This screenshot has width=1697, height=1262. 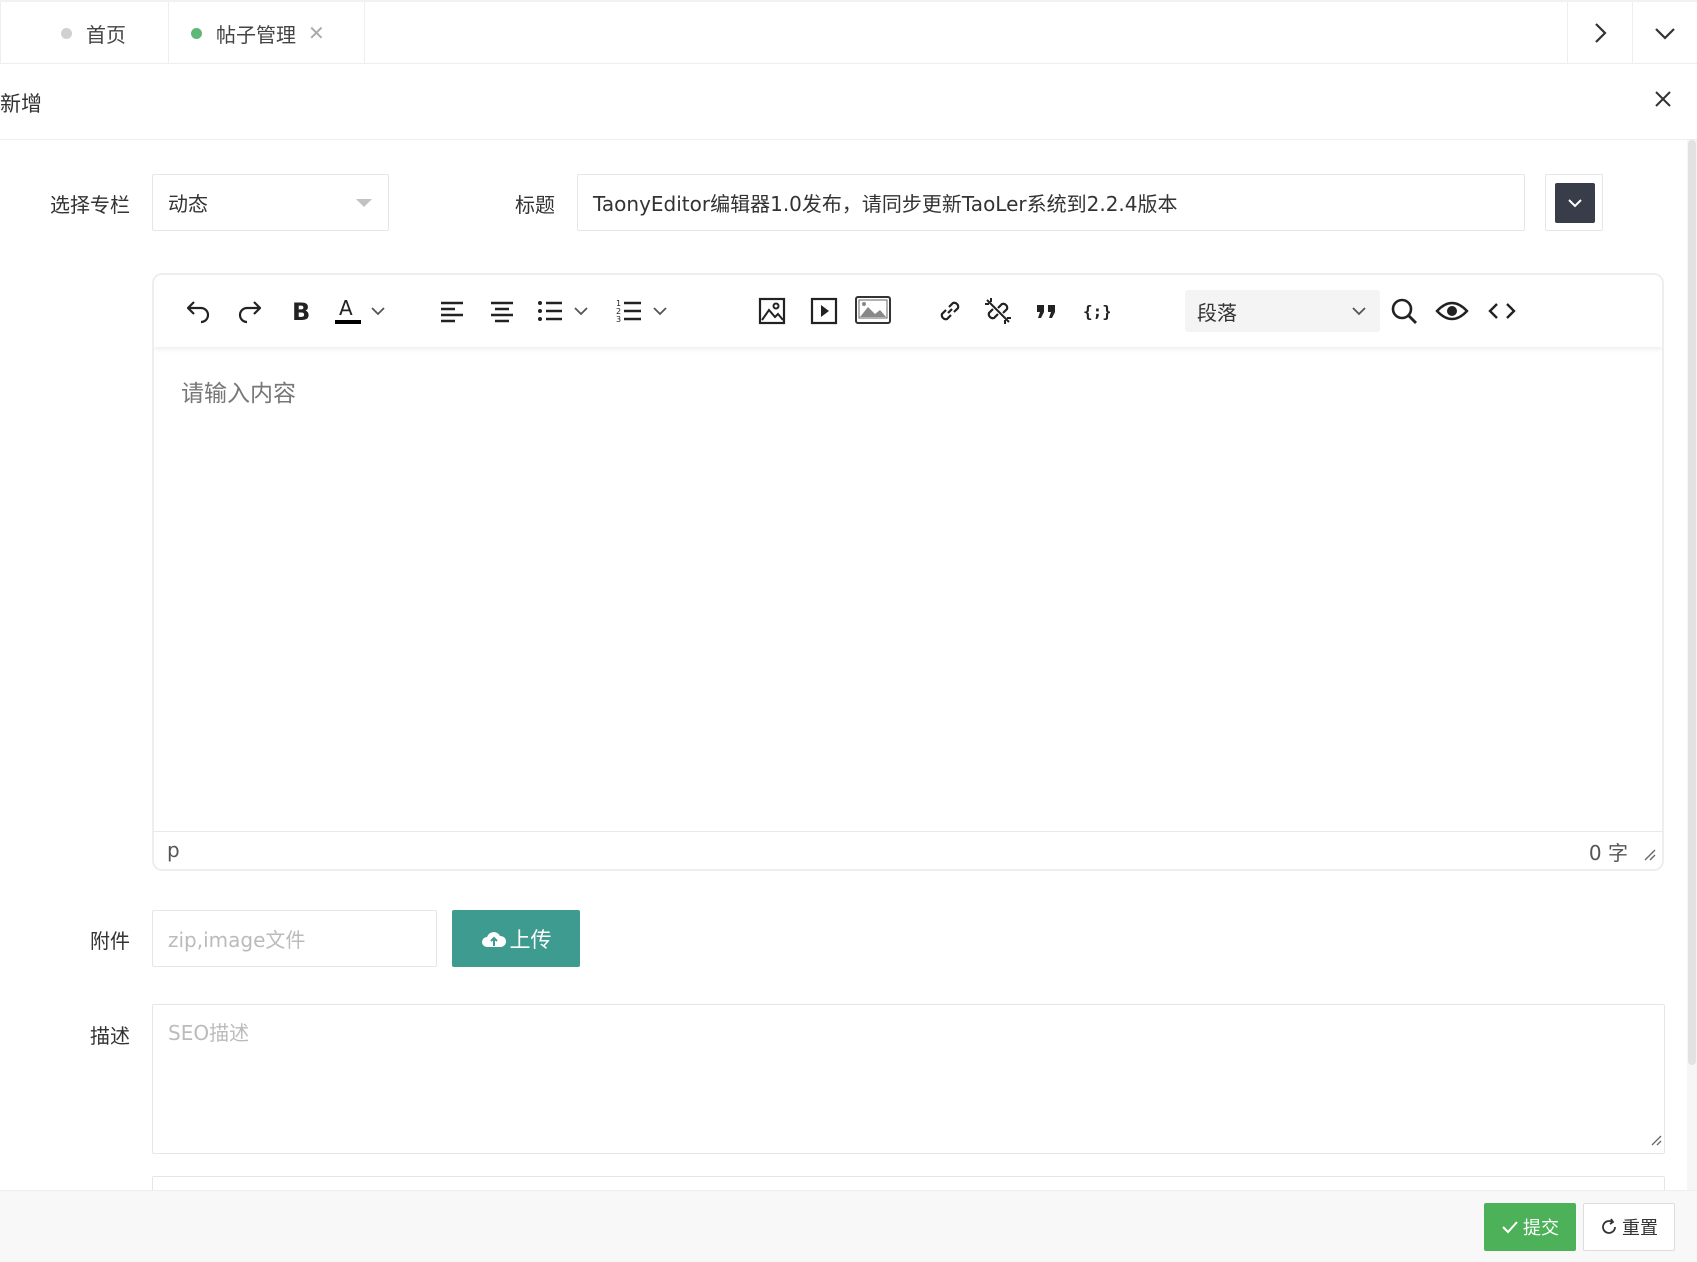 What do you see at coordinates (250, 311) in the screenshot?
I see `redo-icon` at bounding box center [250, 311].